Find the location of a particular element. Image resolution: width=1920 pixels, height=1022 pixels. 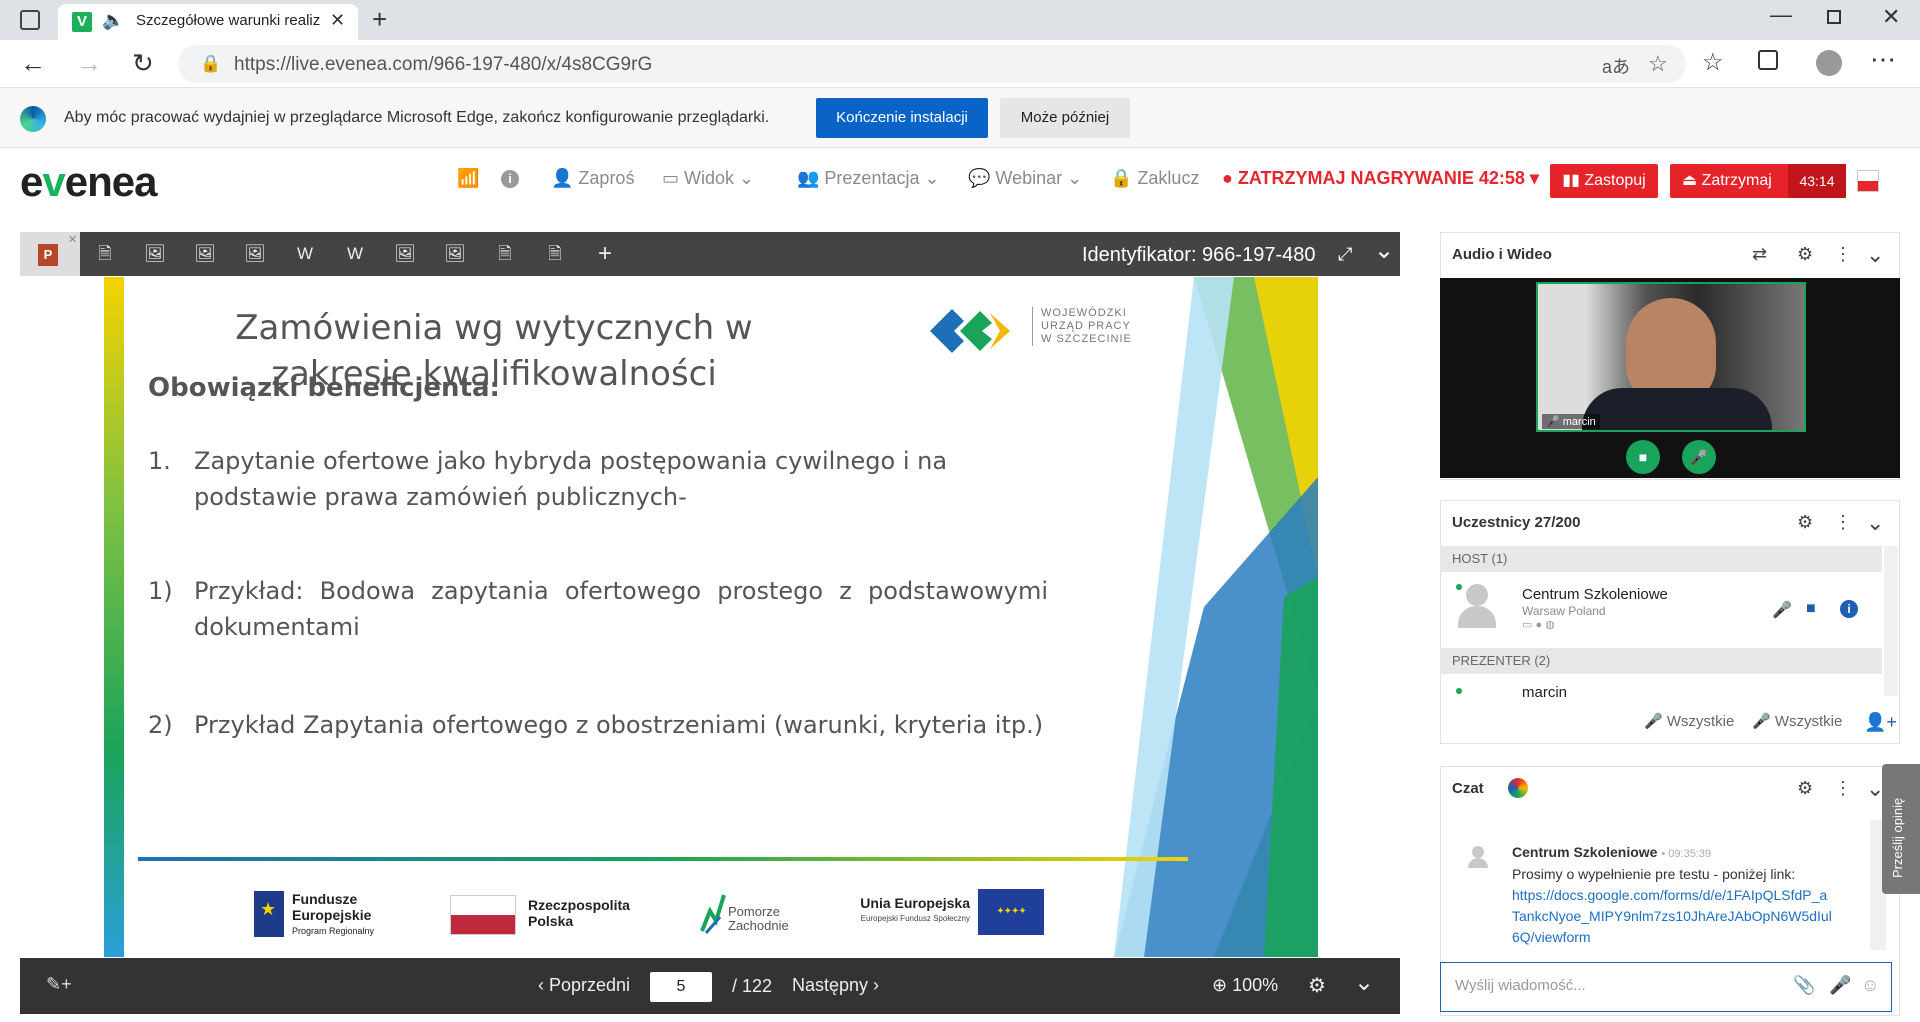

wup-logo-text: WOJEWÓDZKI URZĄD PRACY W SZCZECINIE is located at coordinates (1087, 326).